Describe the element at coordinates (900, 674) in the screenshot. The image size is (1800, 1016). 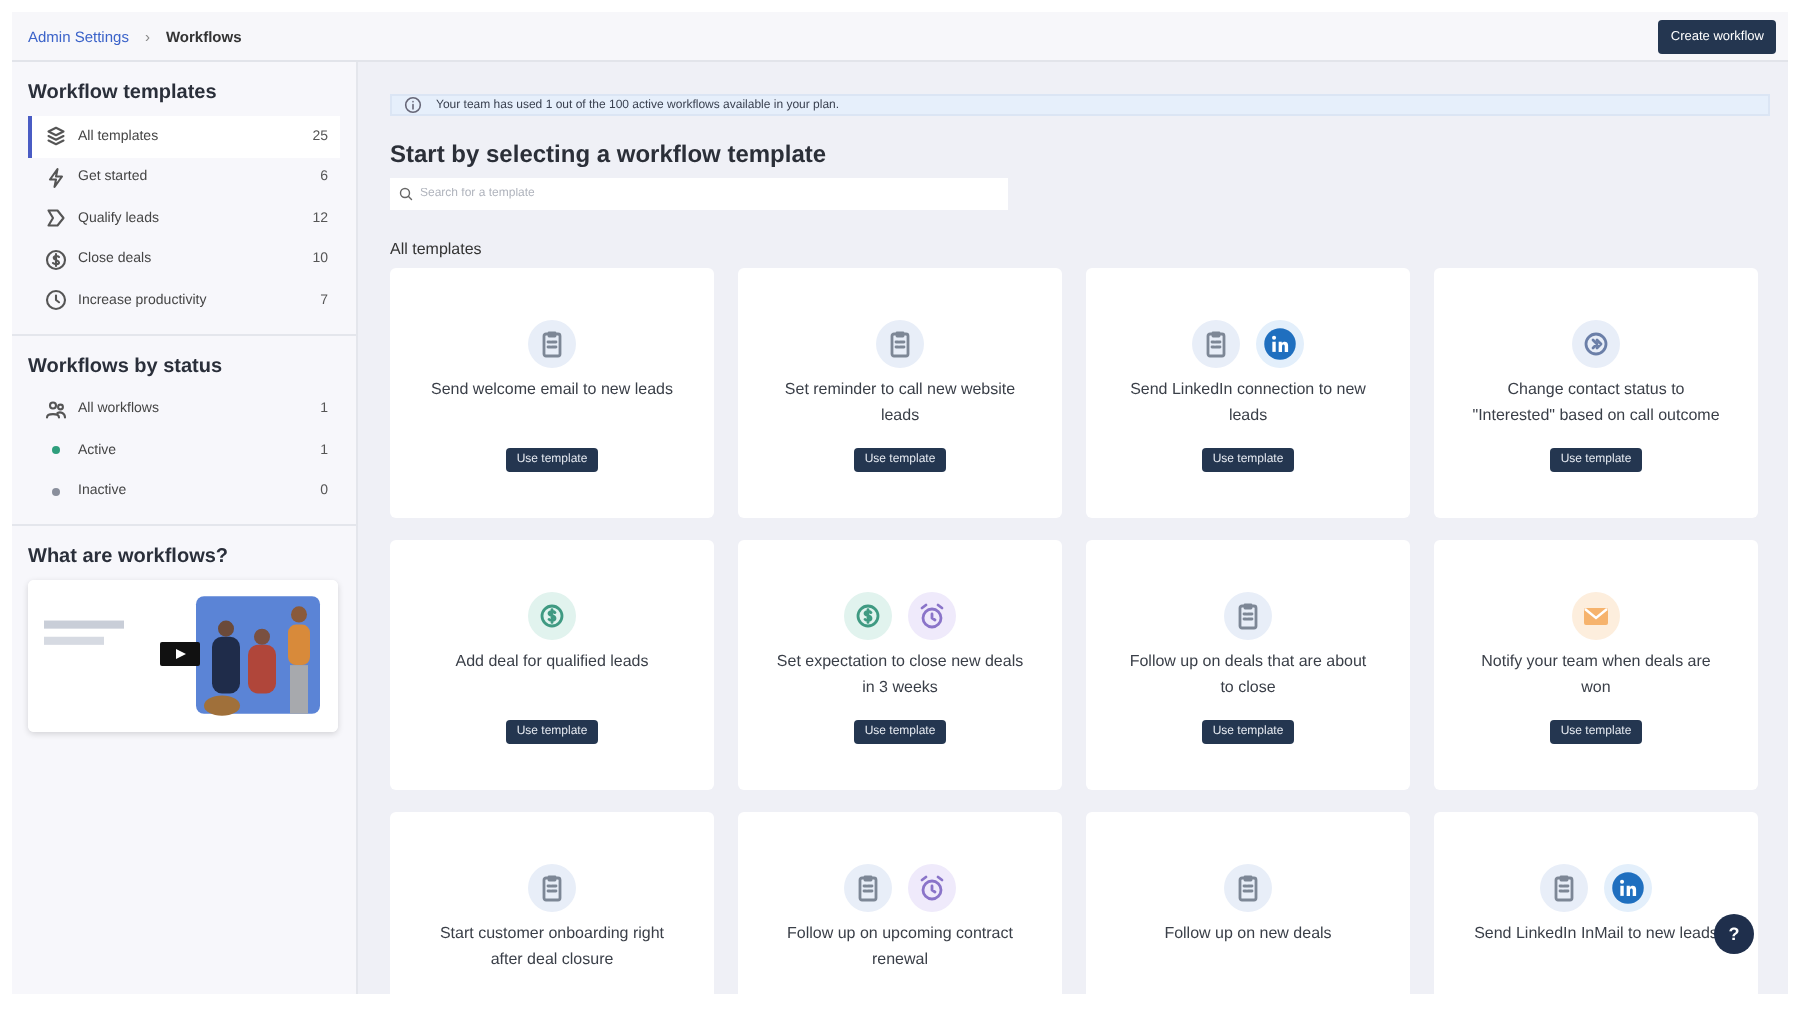
I see `template-title: Set expectation to close new deals in 3 weeks` at that location.